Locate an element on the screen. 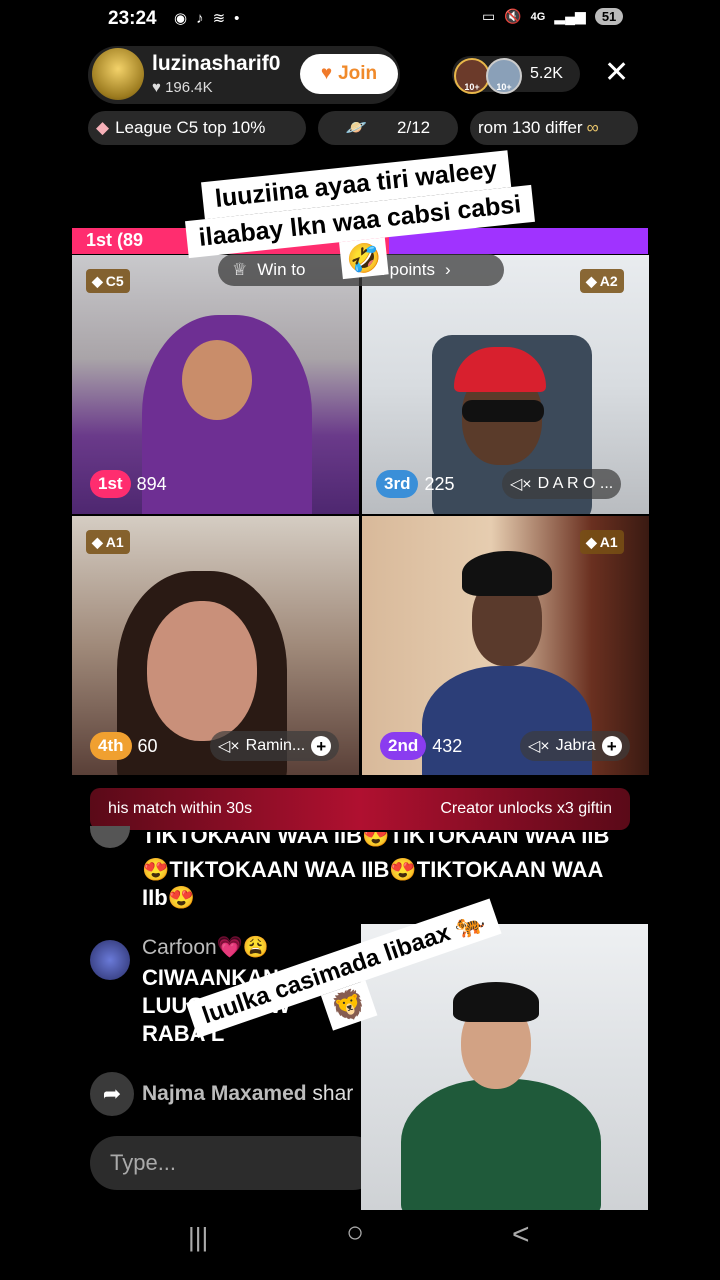 This screenshot has width=720, height=1280. recent-apps-button: ||| is located at coordinates (198, 1237).